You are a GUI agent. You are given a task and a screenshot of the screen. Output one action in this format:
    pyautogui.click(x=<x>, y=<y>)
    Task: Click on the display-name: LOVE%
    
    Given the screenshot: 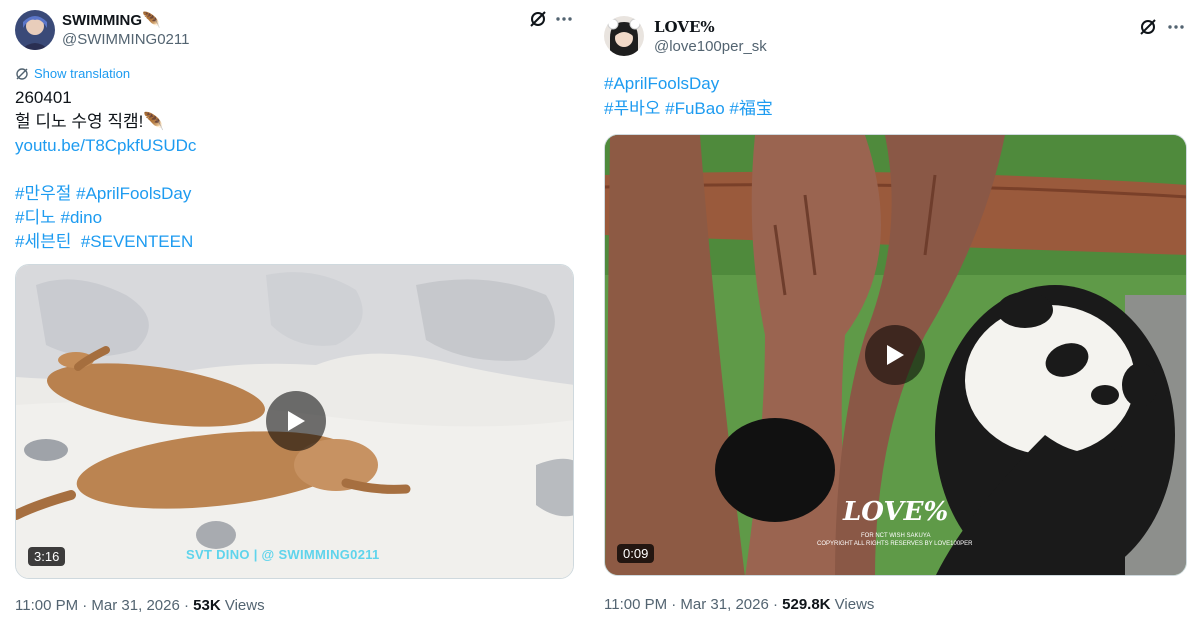 What is the action you would take?
    pyautogui.click(x=684, y=27)
    